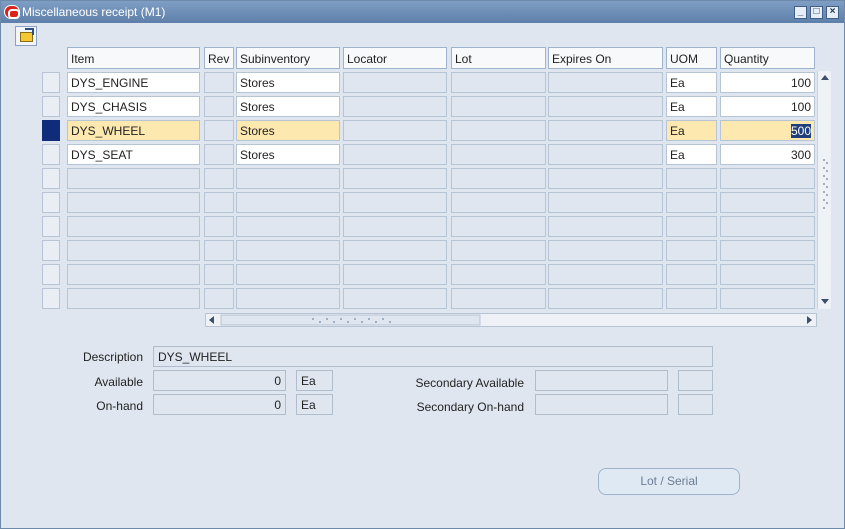  I want to click on column-header-lot: Lot, so click(498, 58).